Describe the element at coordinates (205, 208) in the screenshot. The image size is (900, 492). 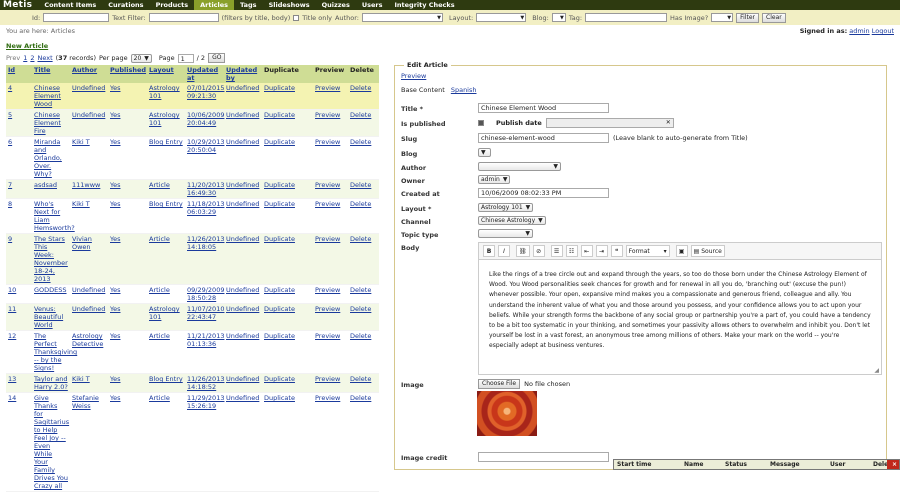
I see `row-updated-at-link: 11/18/2013 06:03:29` at that location.